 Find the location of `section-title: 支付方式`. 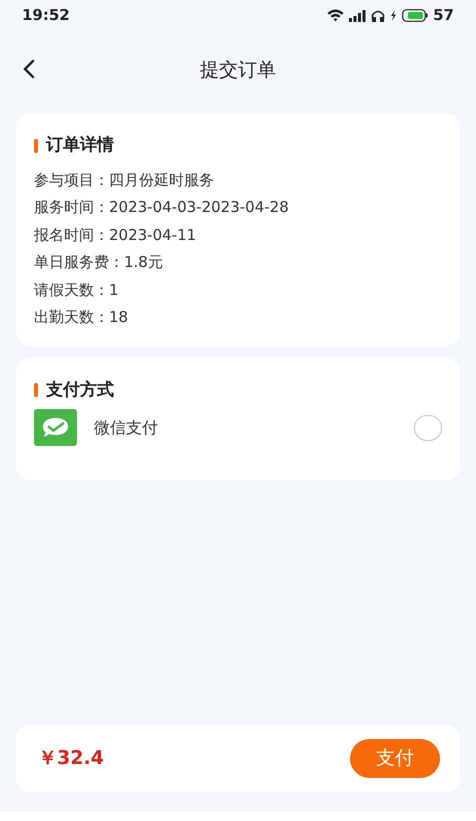

section-title: 支付方式 is located at coordinates (80, 390).